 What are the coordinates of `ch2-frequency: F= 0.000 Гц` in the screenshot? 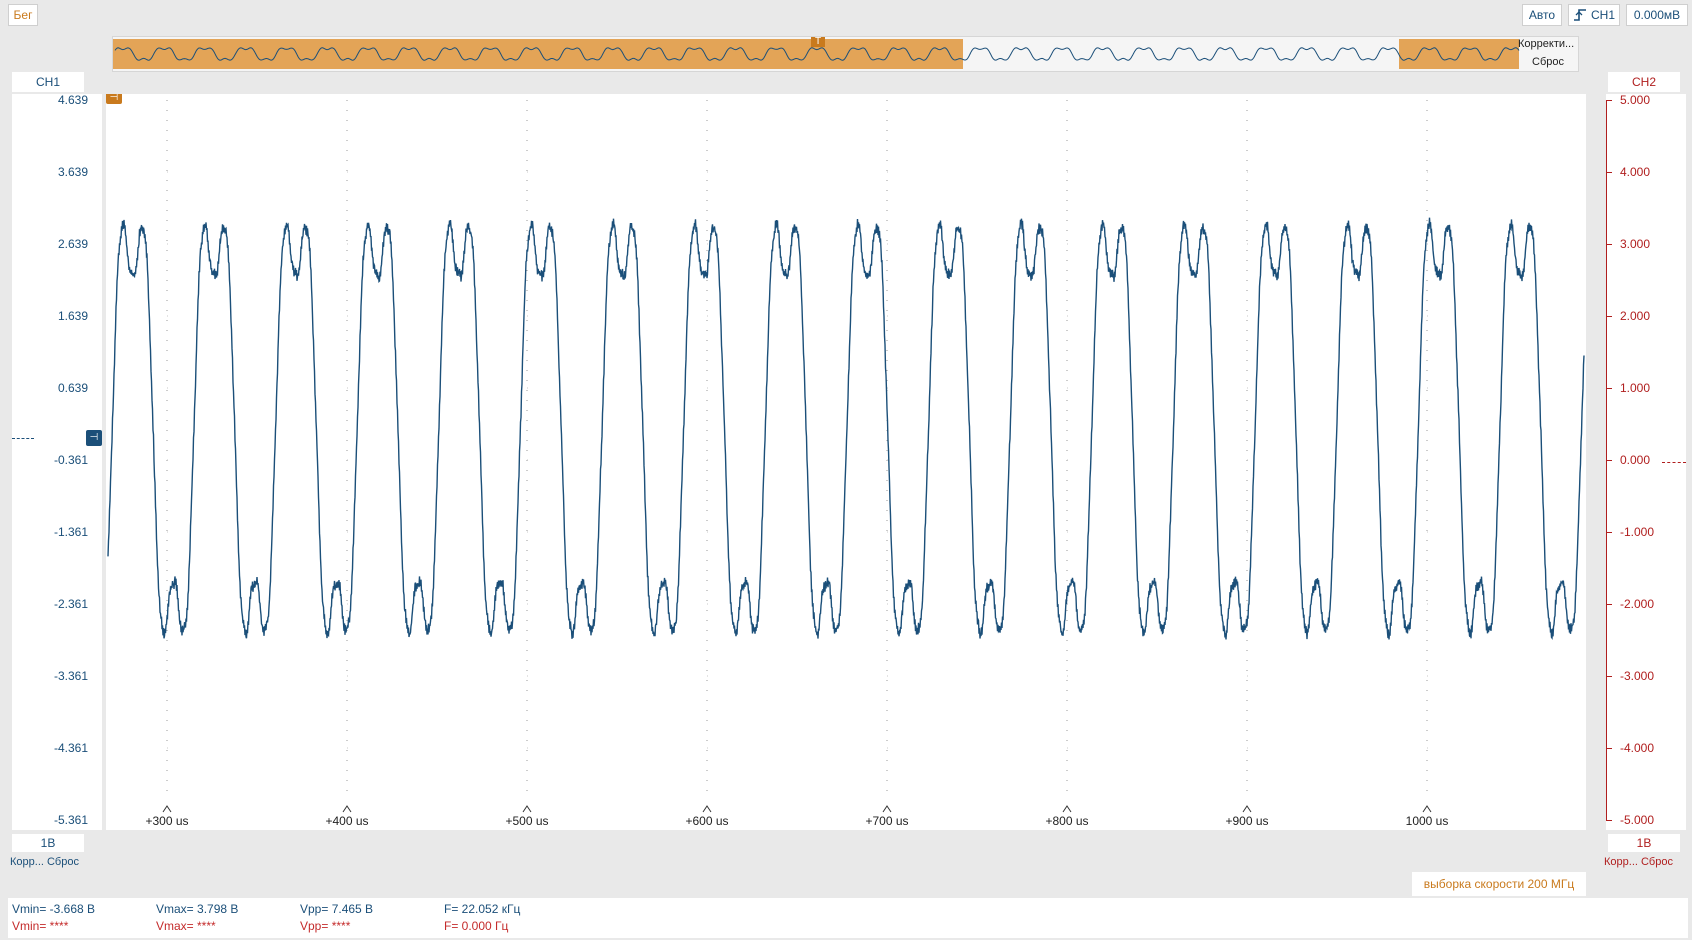 It's located at (476, 926).